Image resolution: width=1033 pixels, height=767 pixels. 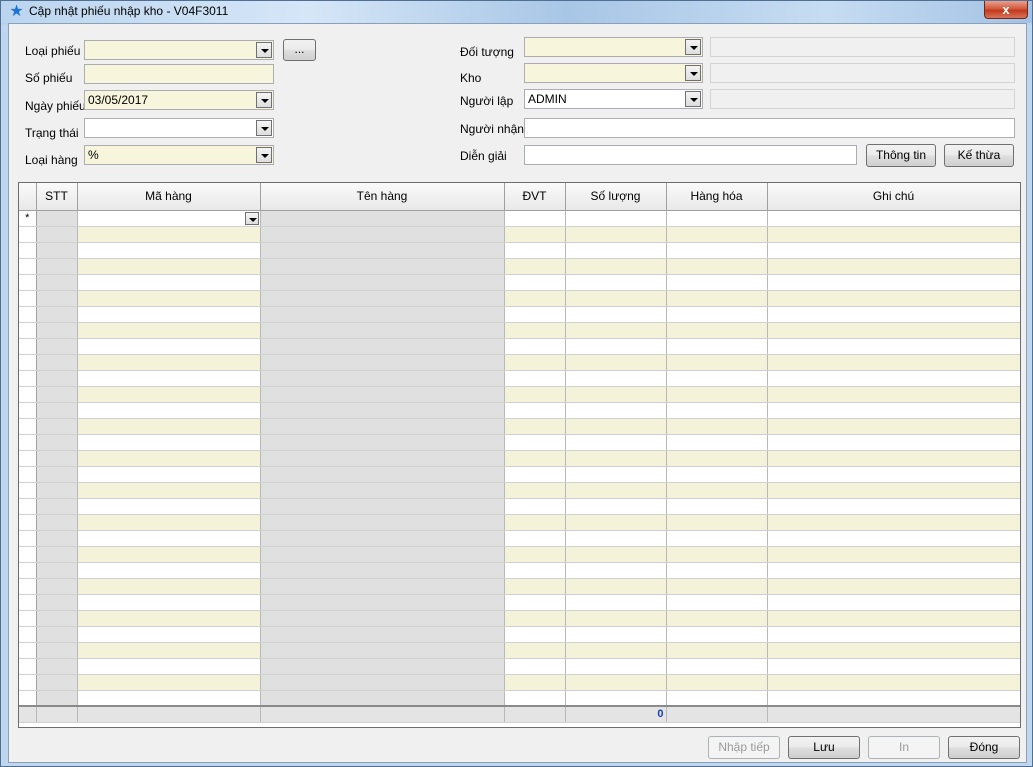 What do you see at coordinates (519, 218) in the screenshot?
I see `new-row: *` at bounding box center [519, 218].